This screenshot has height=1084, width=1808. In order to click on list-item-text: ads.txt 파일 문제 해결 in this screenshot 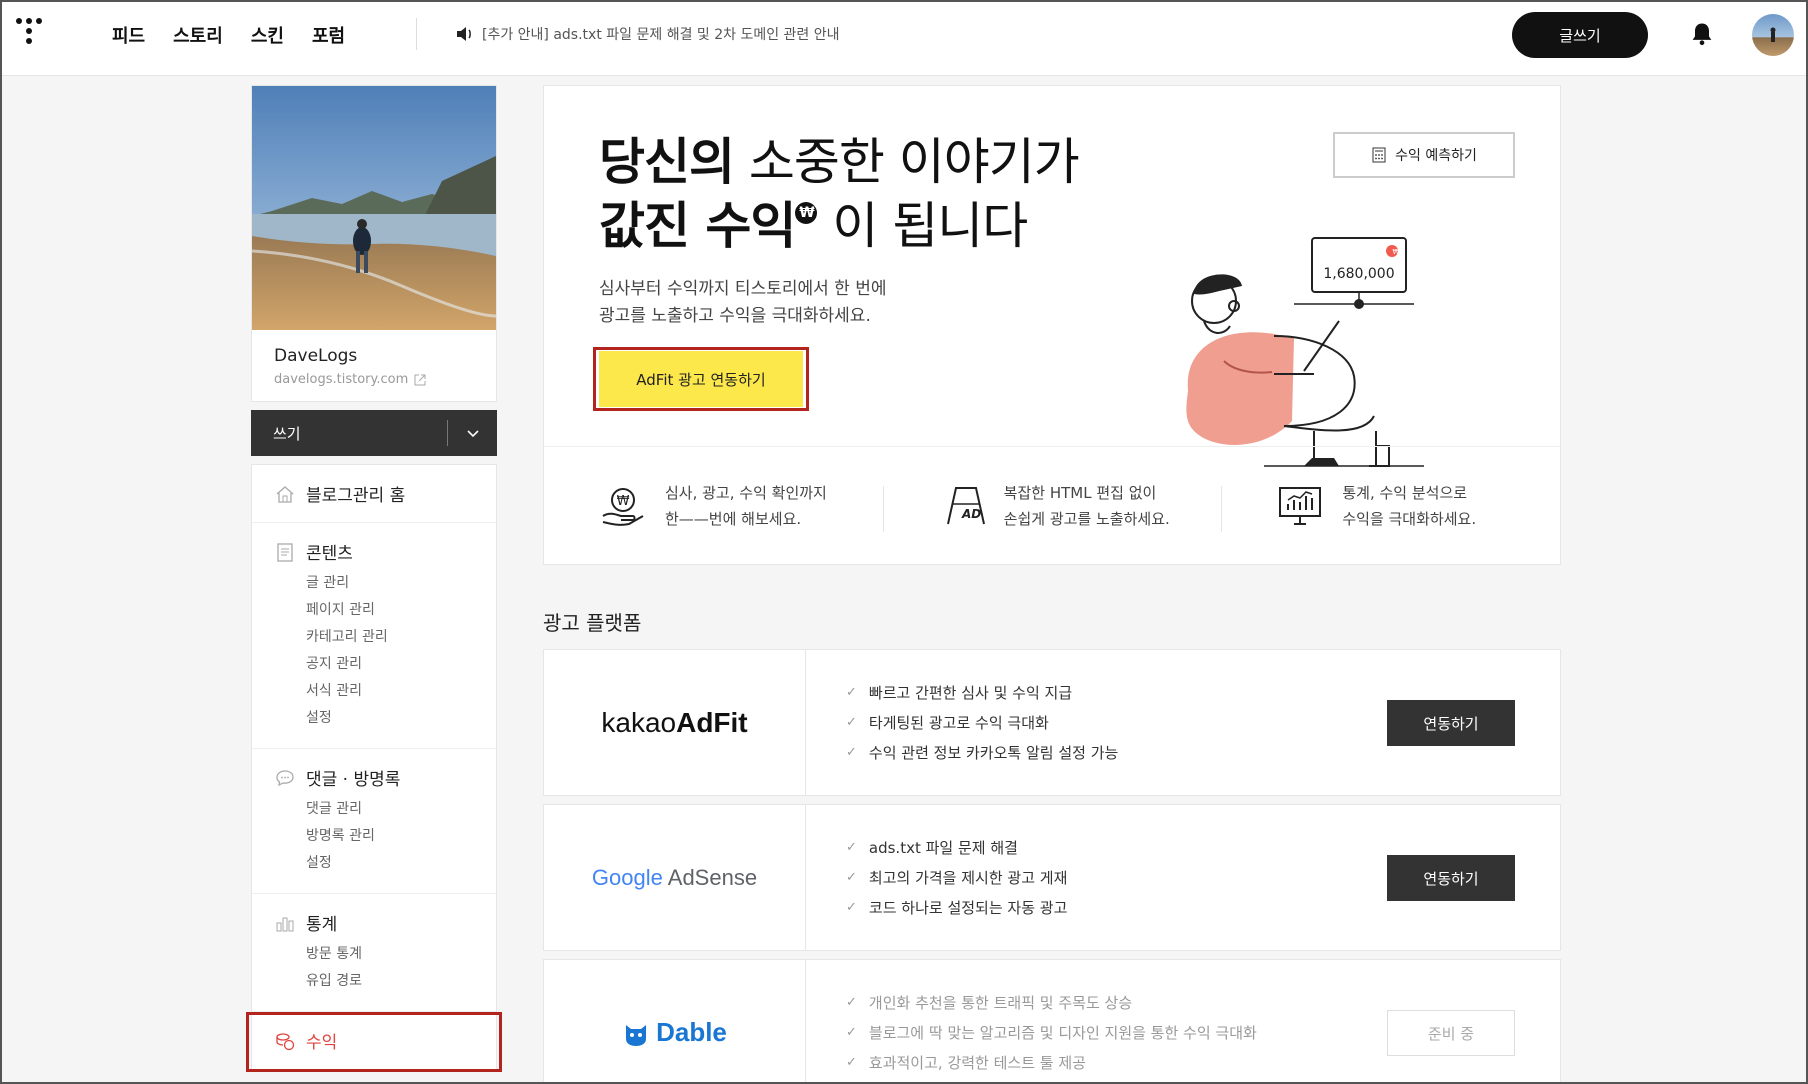, I will do `click(943, 847)`.